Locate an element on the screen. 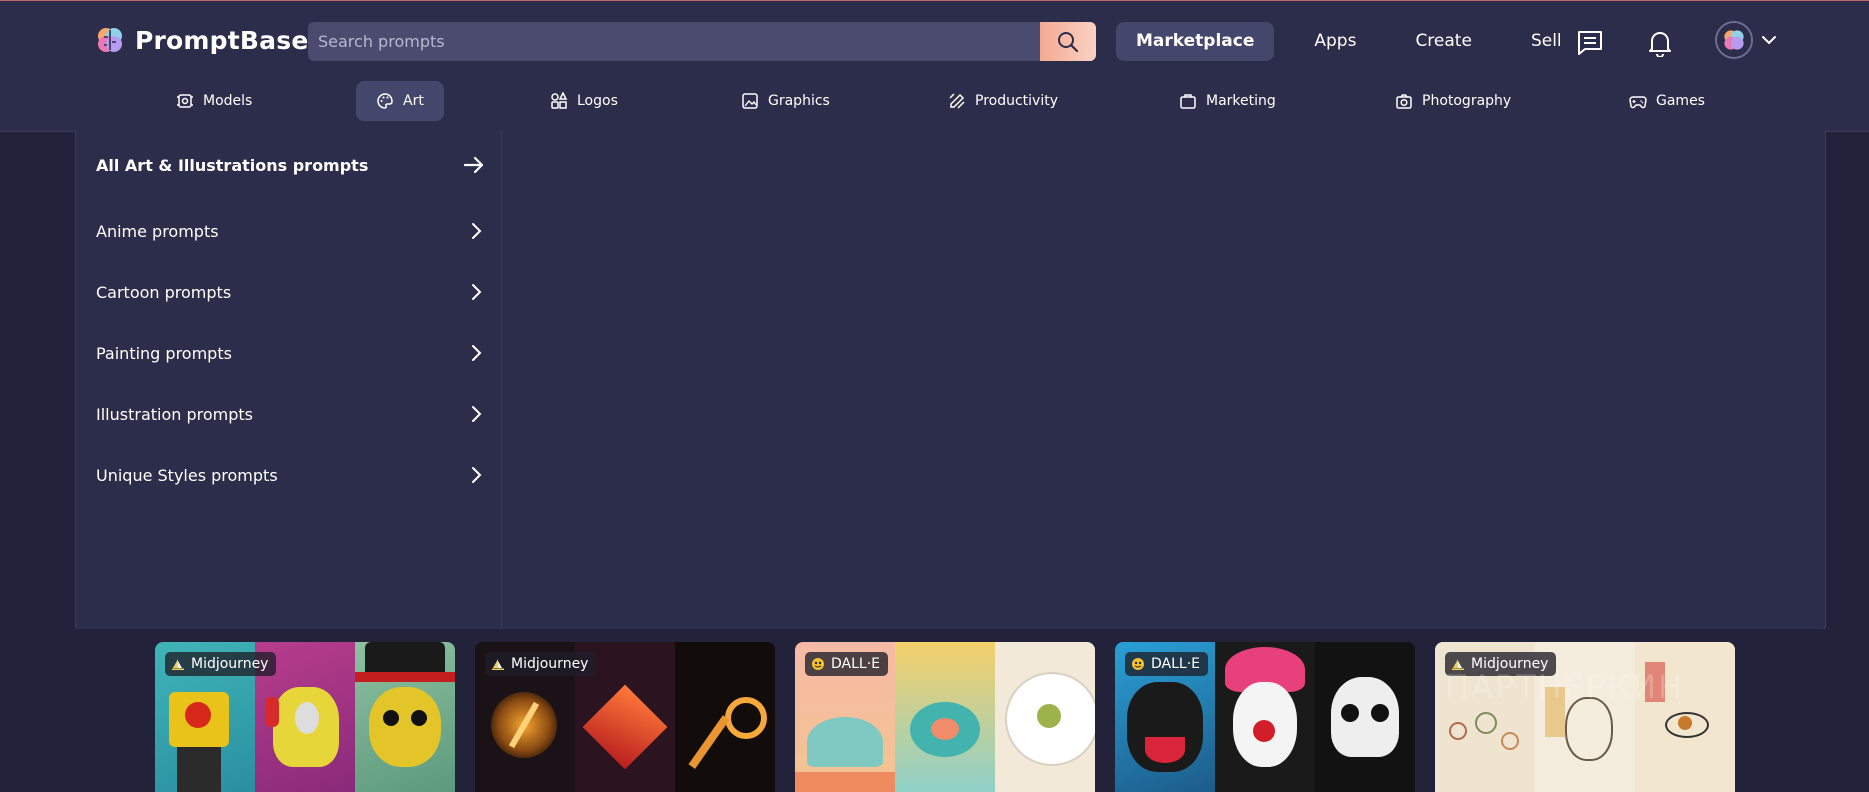  menu-item-label: Unique Styles prompts is located at coordinates (187, 475).